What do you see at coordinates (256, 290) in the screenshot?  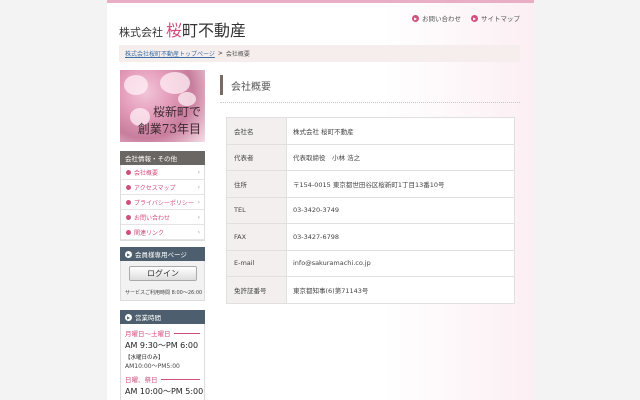 I see `row-label: 免許証番号` at bounding box center [256, 290].